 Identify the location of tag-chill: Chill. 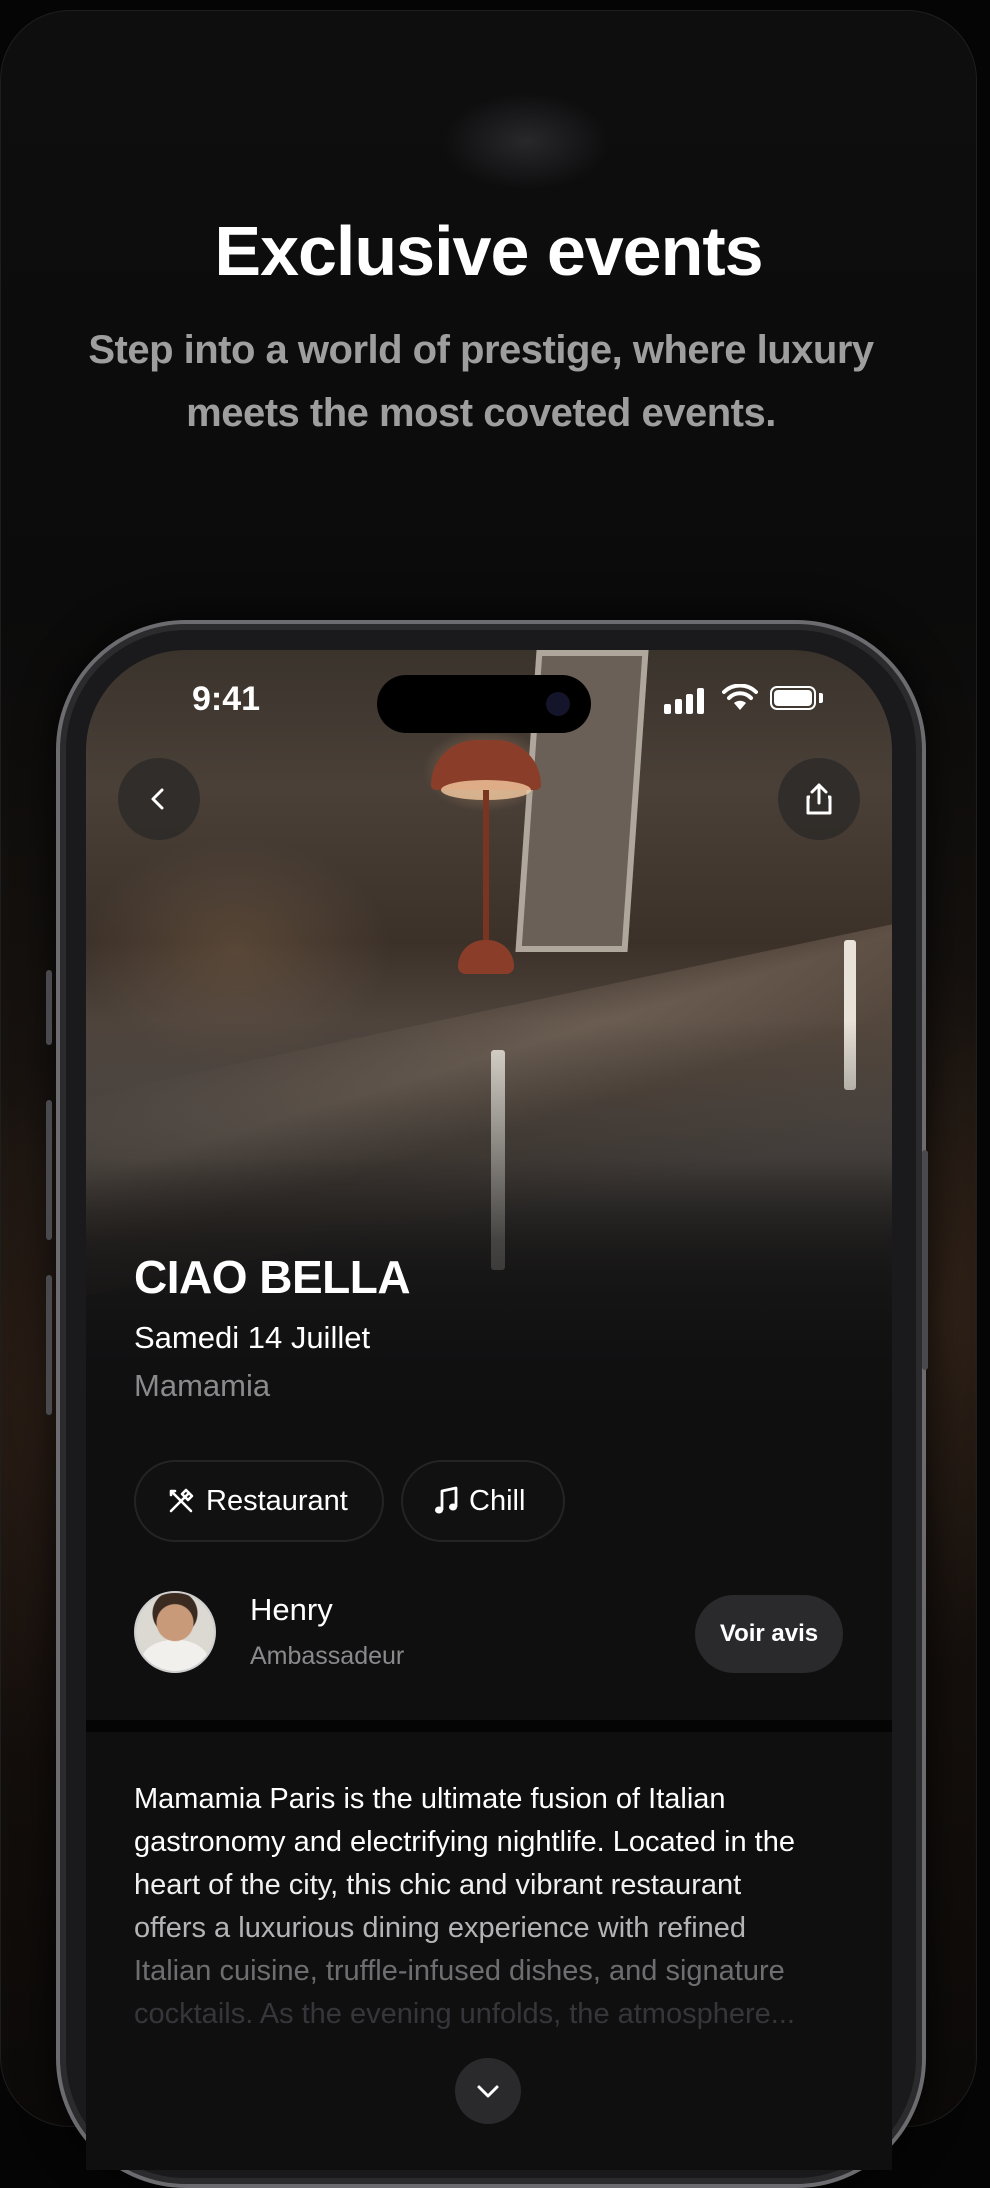
(483, 1501).